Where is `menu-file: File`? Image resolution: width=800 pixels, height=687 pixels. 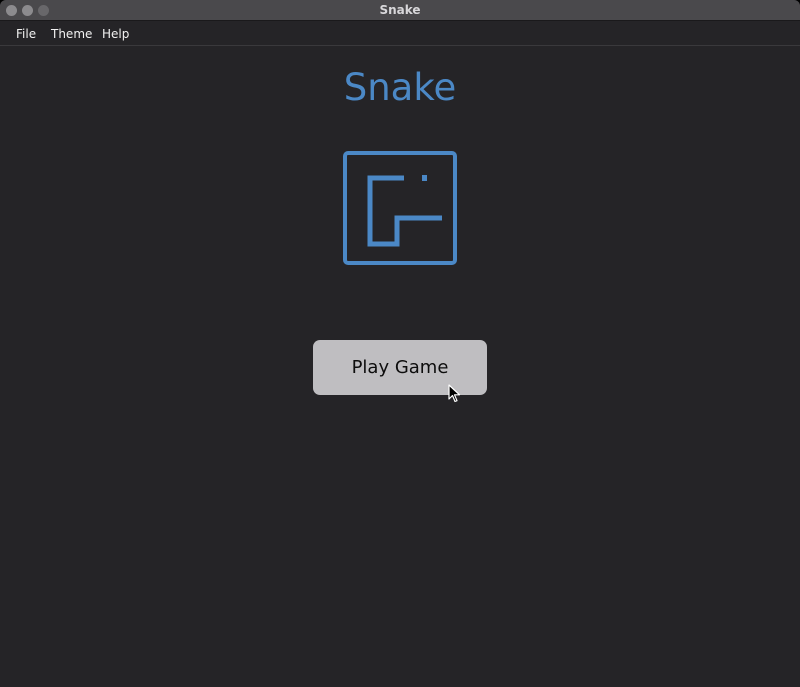
menu-file: File is located at coordinates (26, 34).